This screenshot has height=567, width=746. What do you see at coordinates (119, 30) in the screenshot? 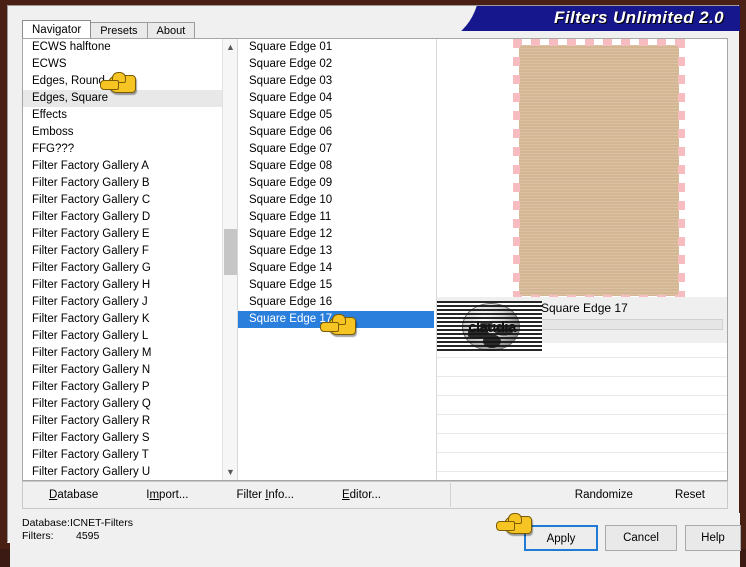
I see `tab-presets: Presets` at bounding box center [119, 30].